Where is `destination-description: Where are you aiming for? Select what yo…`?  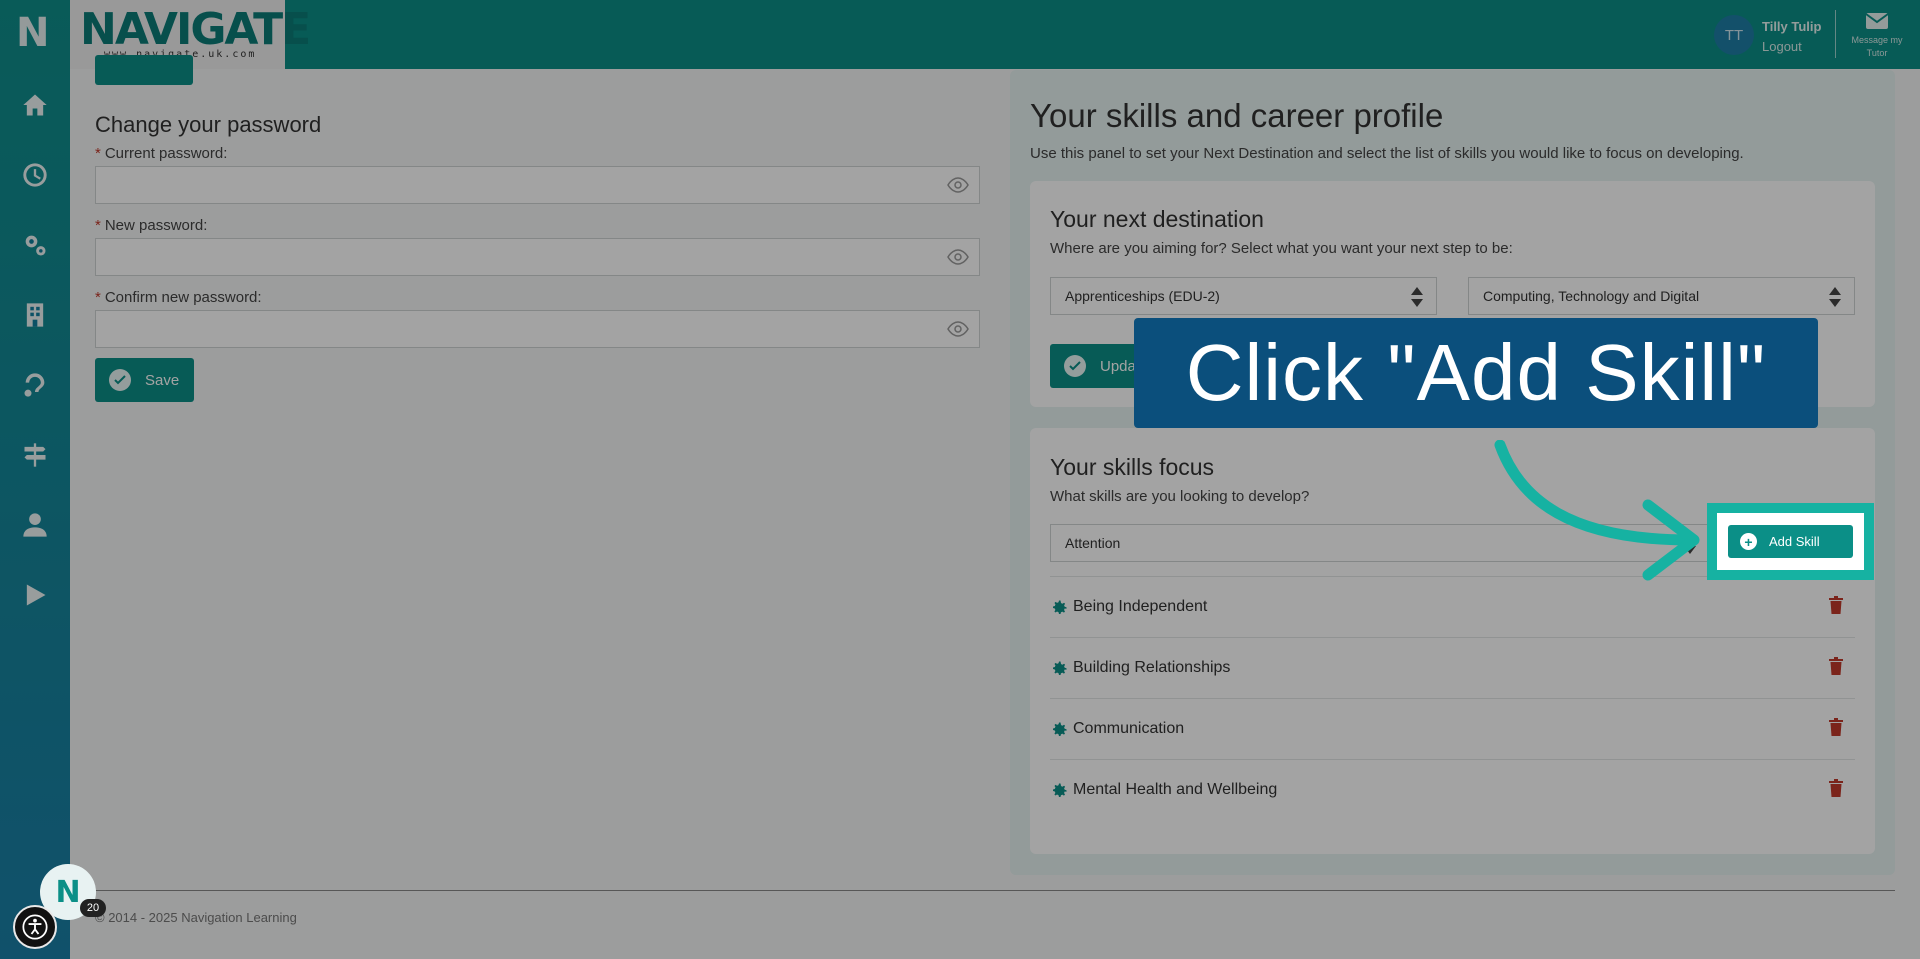
destination-description: Where are you aiming for? Select what yo… is located at coordinates (1281, 248).